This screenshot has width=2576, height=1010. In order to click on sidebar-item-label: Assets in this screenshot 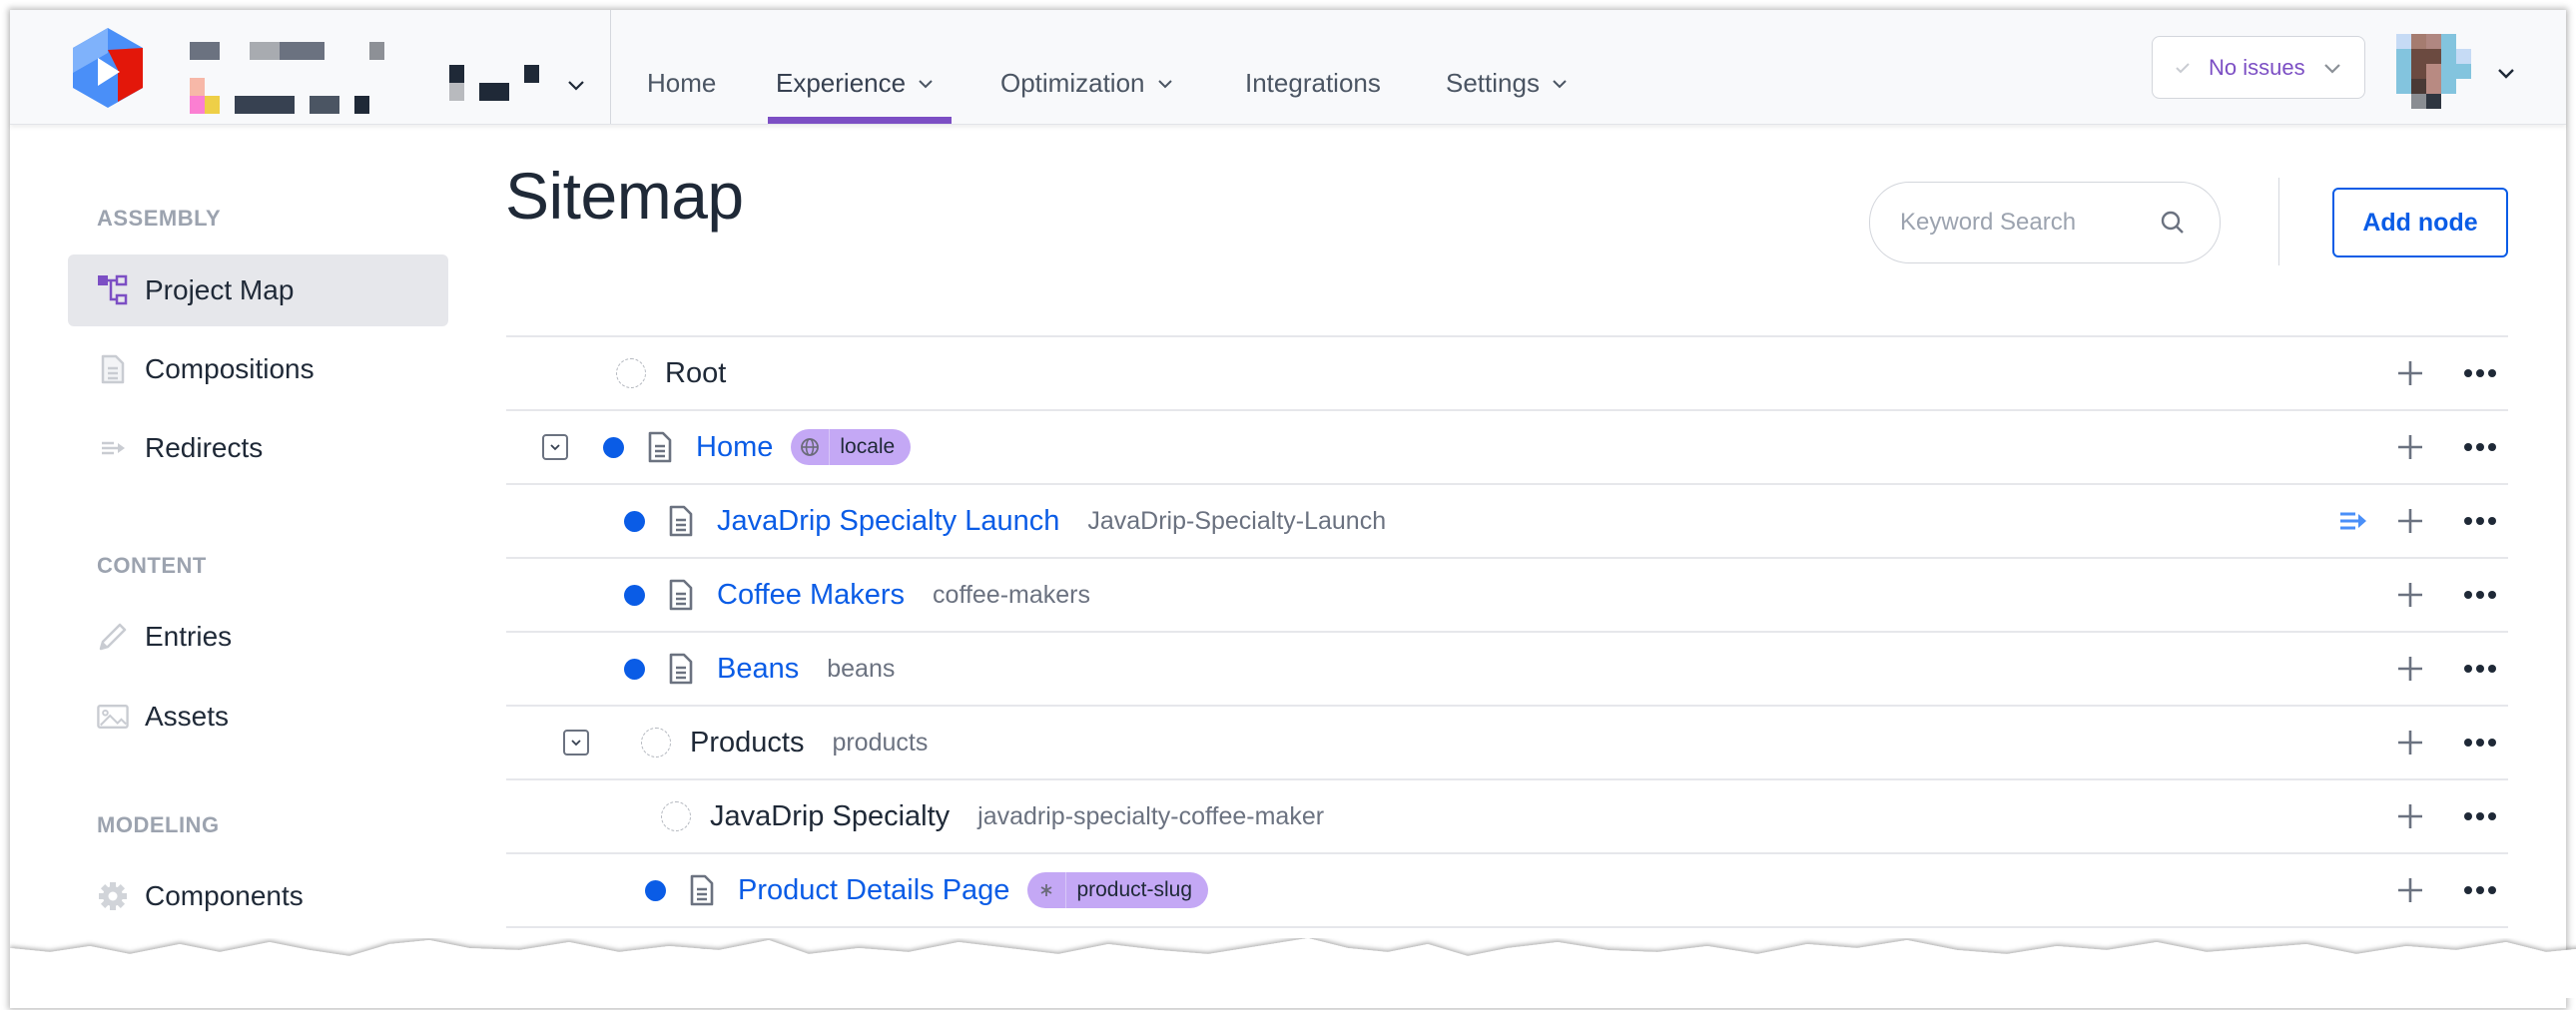, I will do `click(187, 716)`.